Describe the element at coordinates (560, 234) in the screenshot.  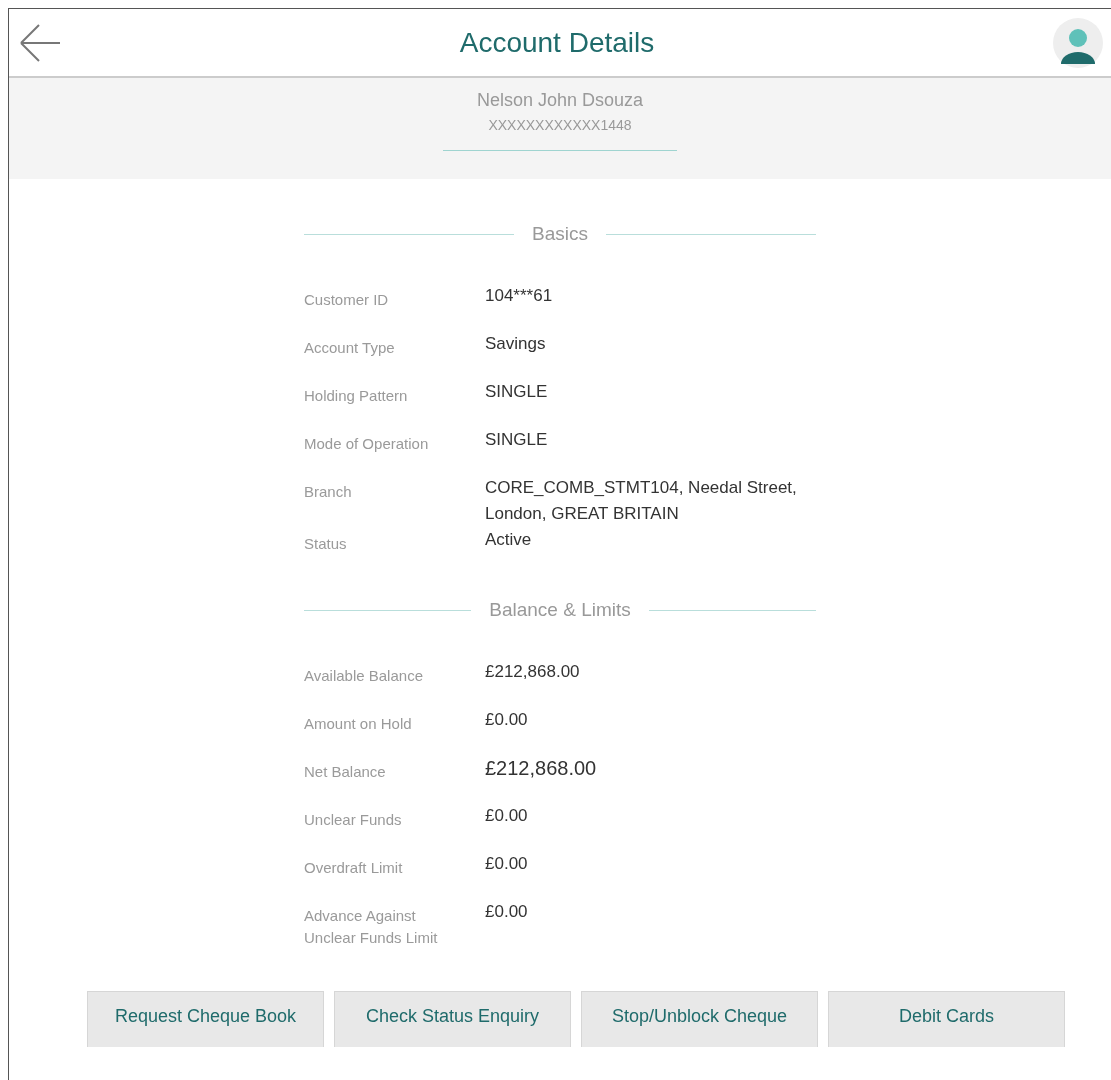
I see `section-heading: Basics` at that location.